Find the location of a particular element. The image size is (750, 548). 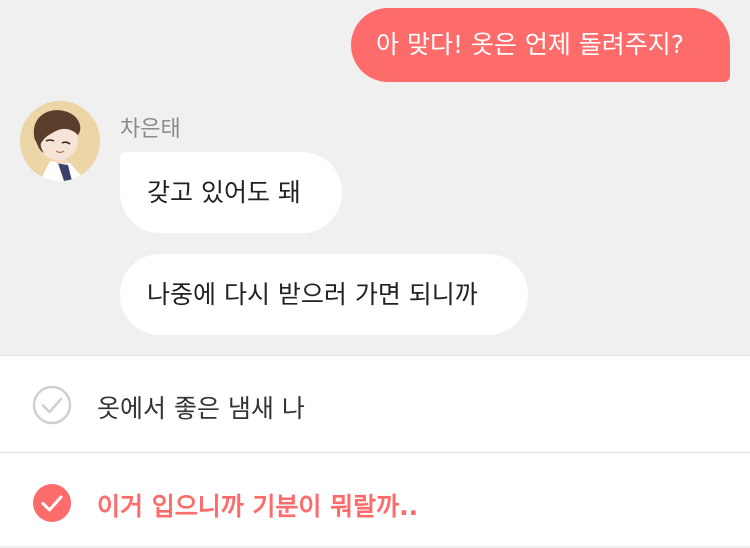

sender-name: 차은태 is located at coordinates (150, 129).